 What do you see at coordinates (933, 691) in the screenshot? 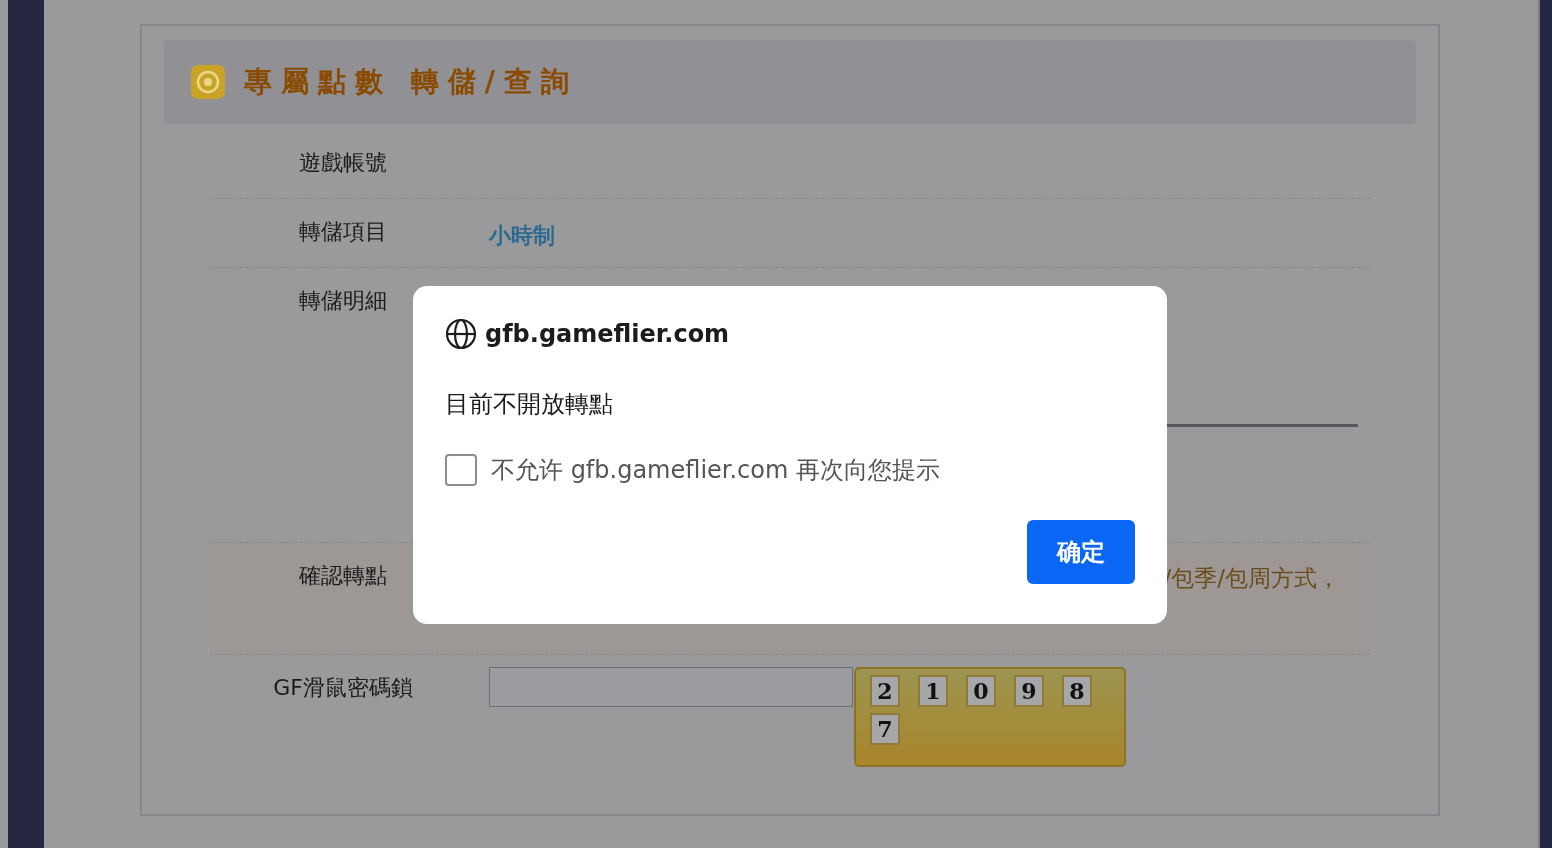
I see `digit-key: 1` at bounding box center [933, 691].